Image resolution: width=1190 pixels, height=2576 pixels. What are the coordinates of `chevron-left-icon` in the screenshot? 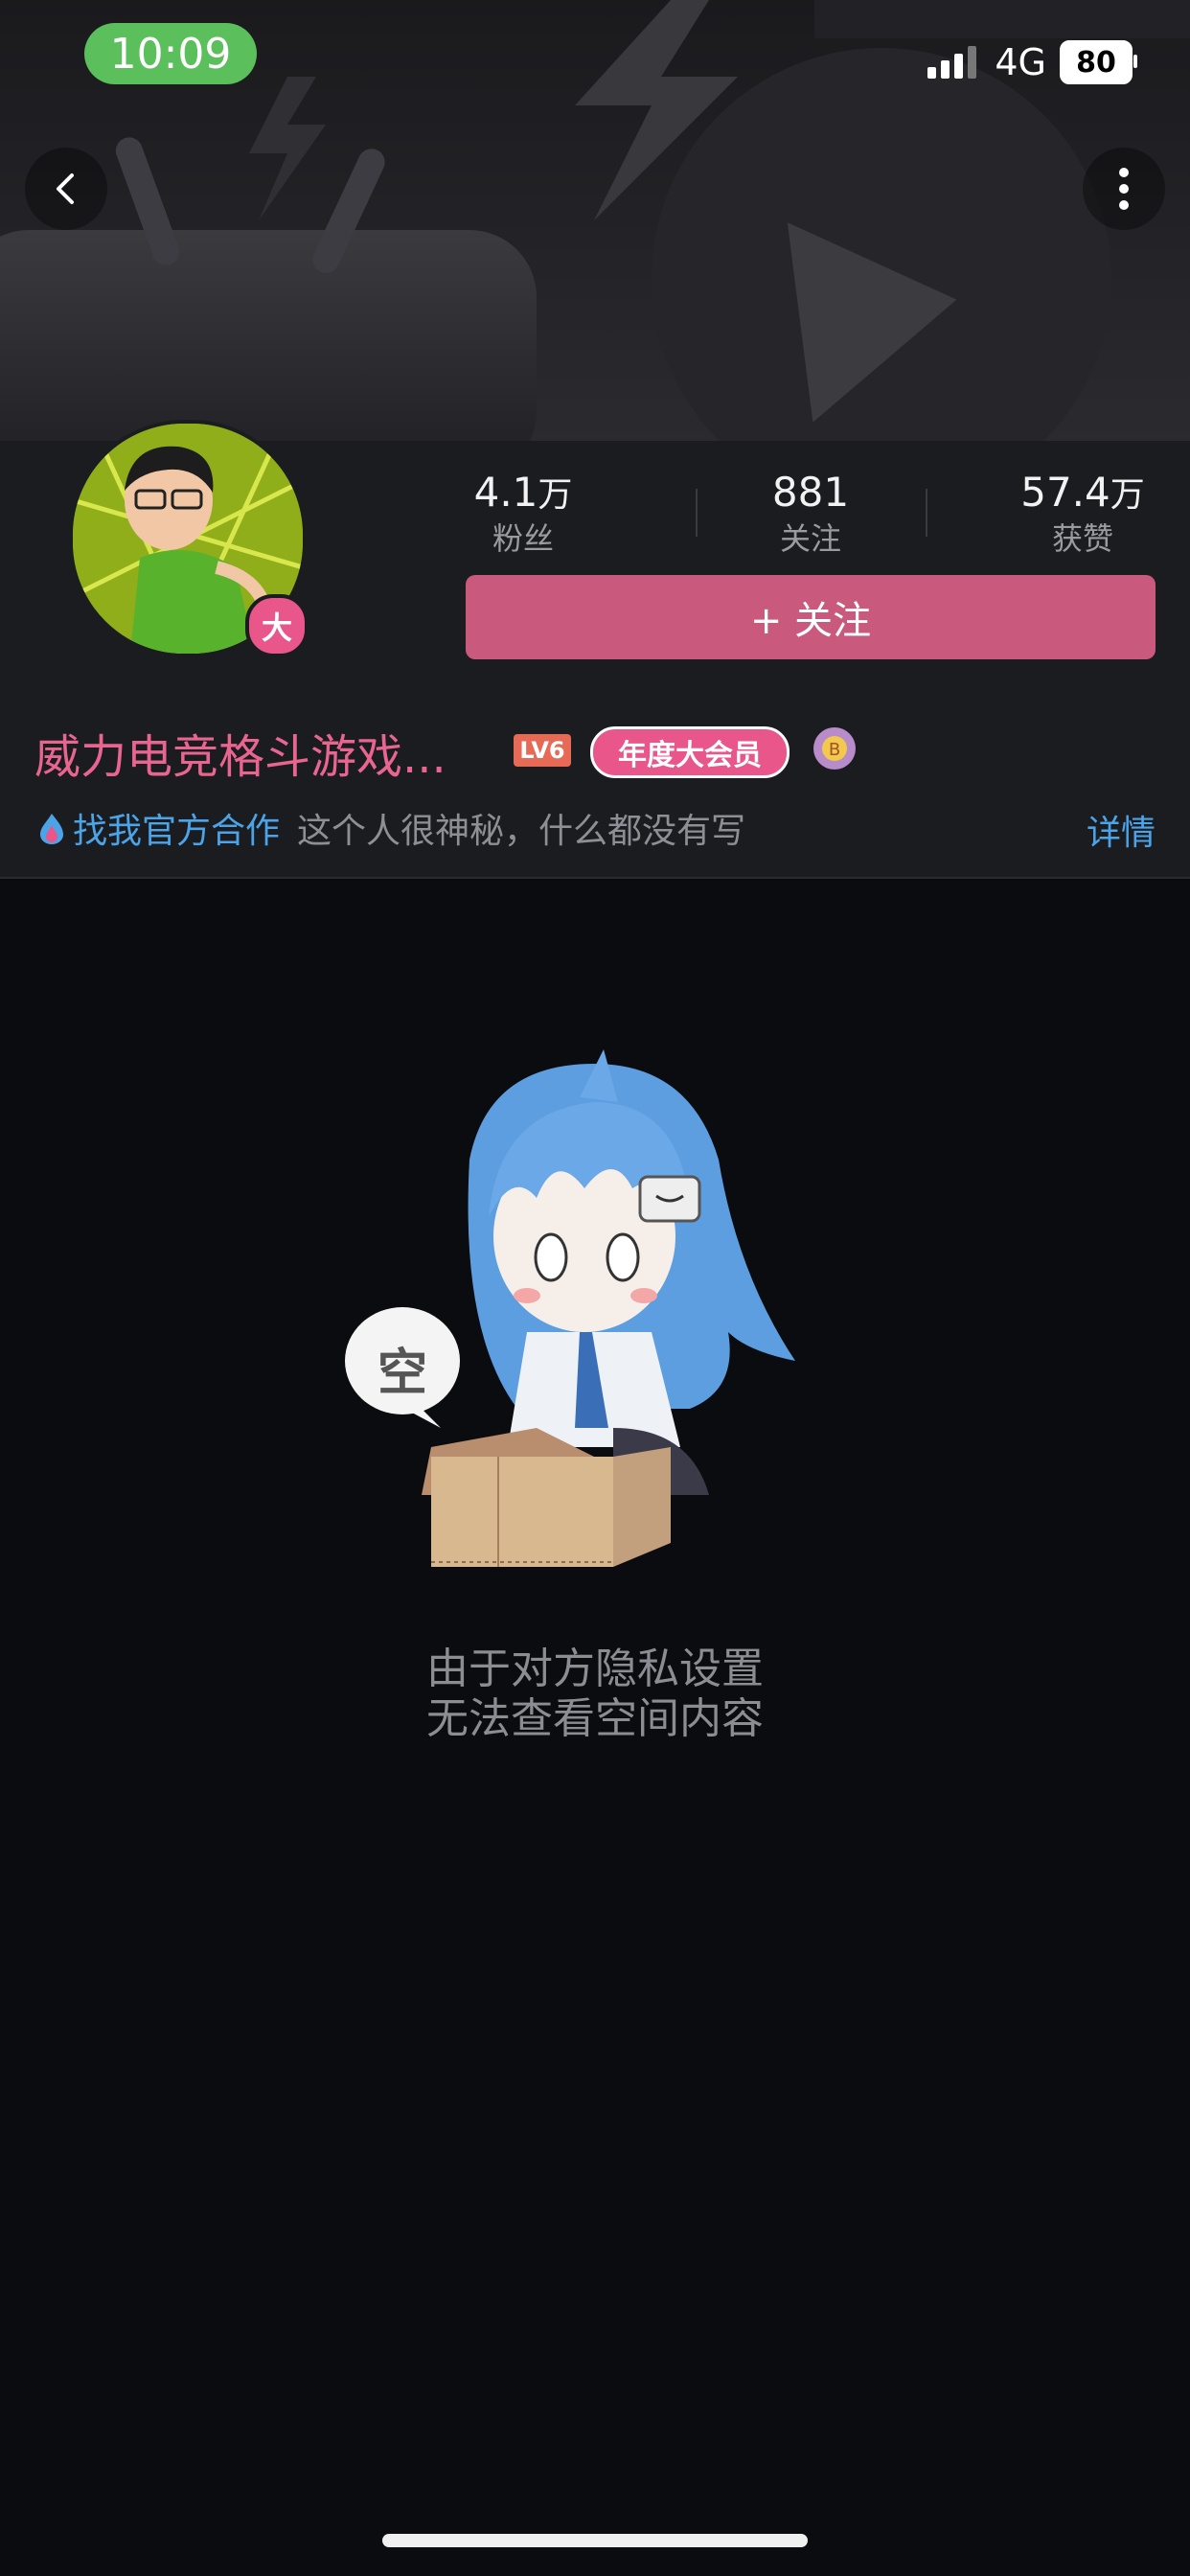 It's located at (66, 188).